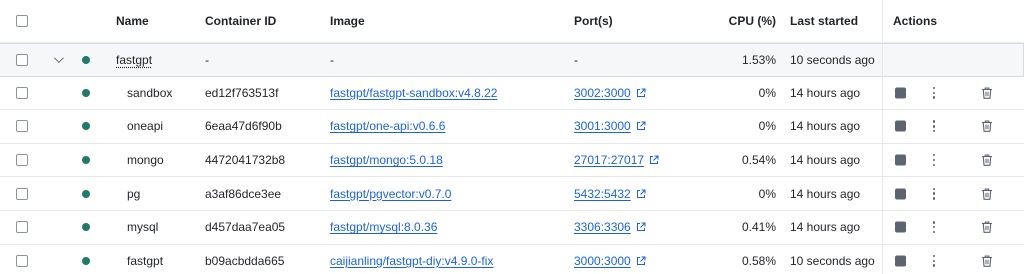  I want to click on column-image: Image, so click(450, 21).